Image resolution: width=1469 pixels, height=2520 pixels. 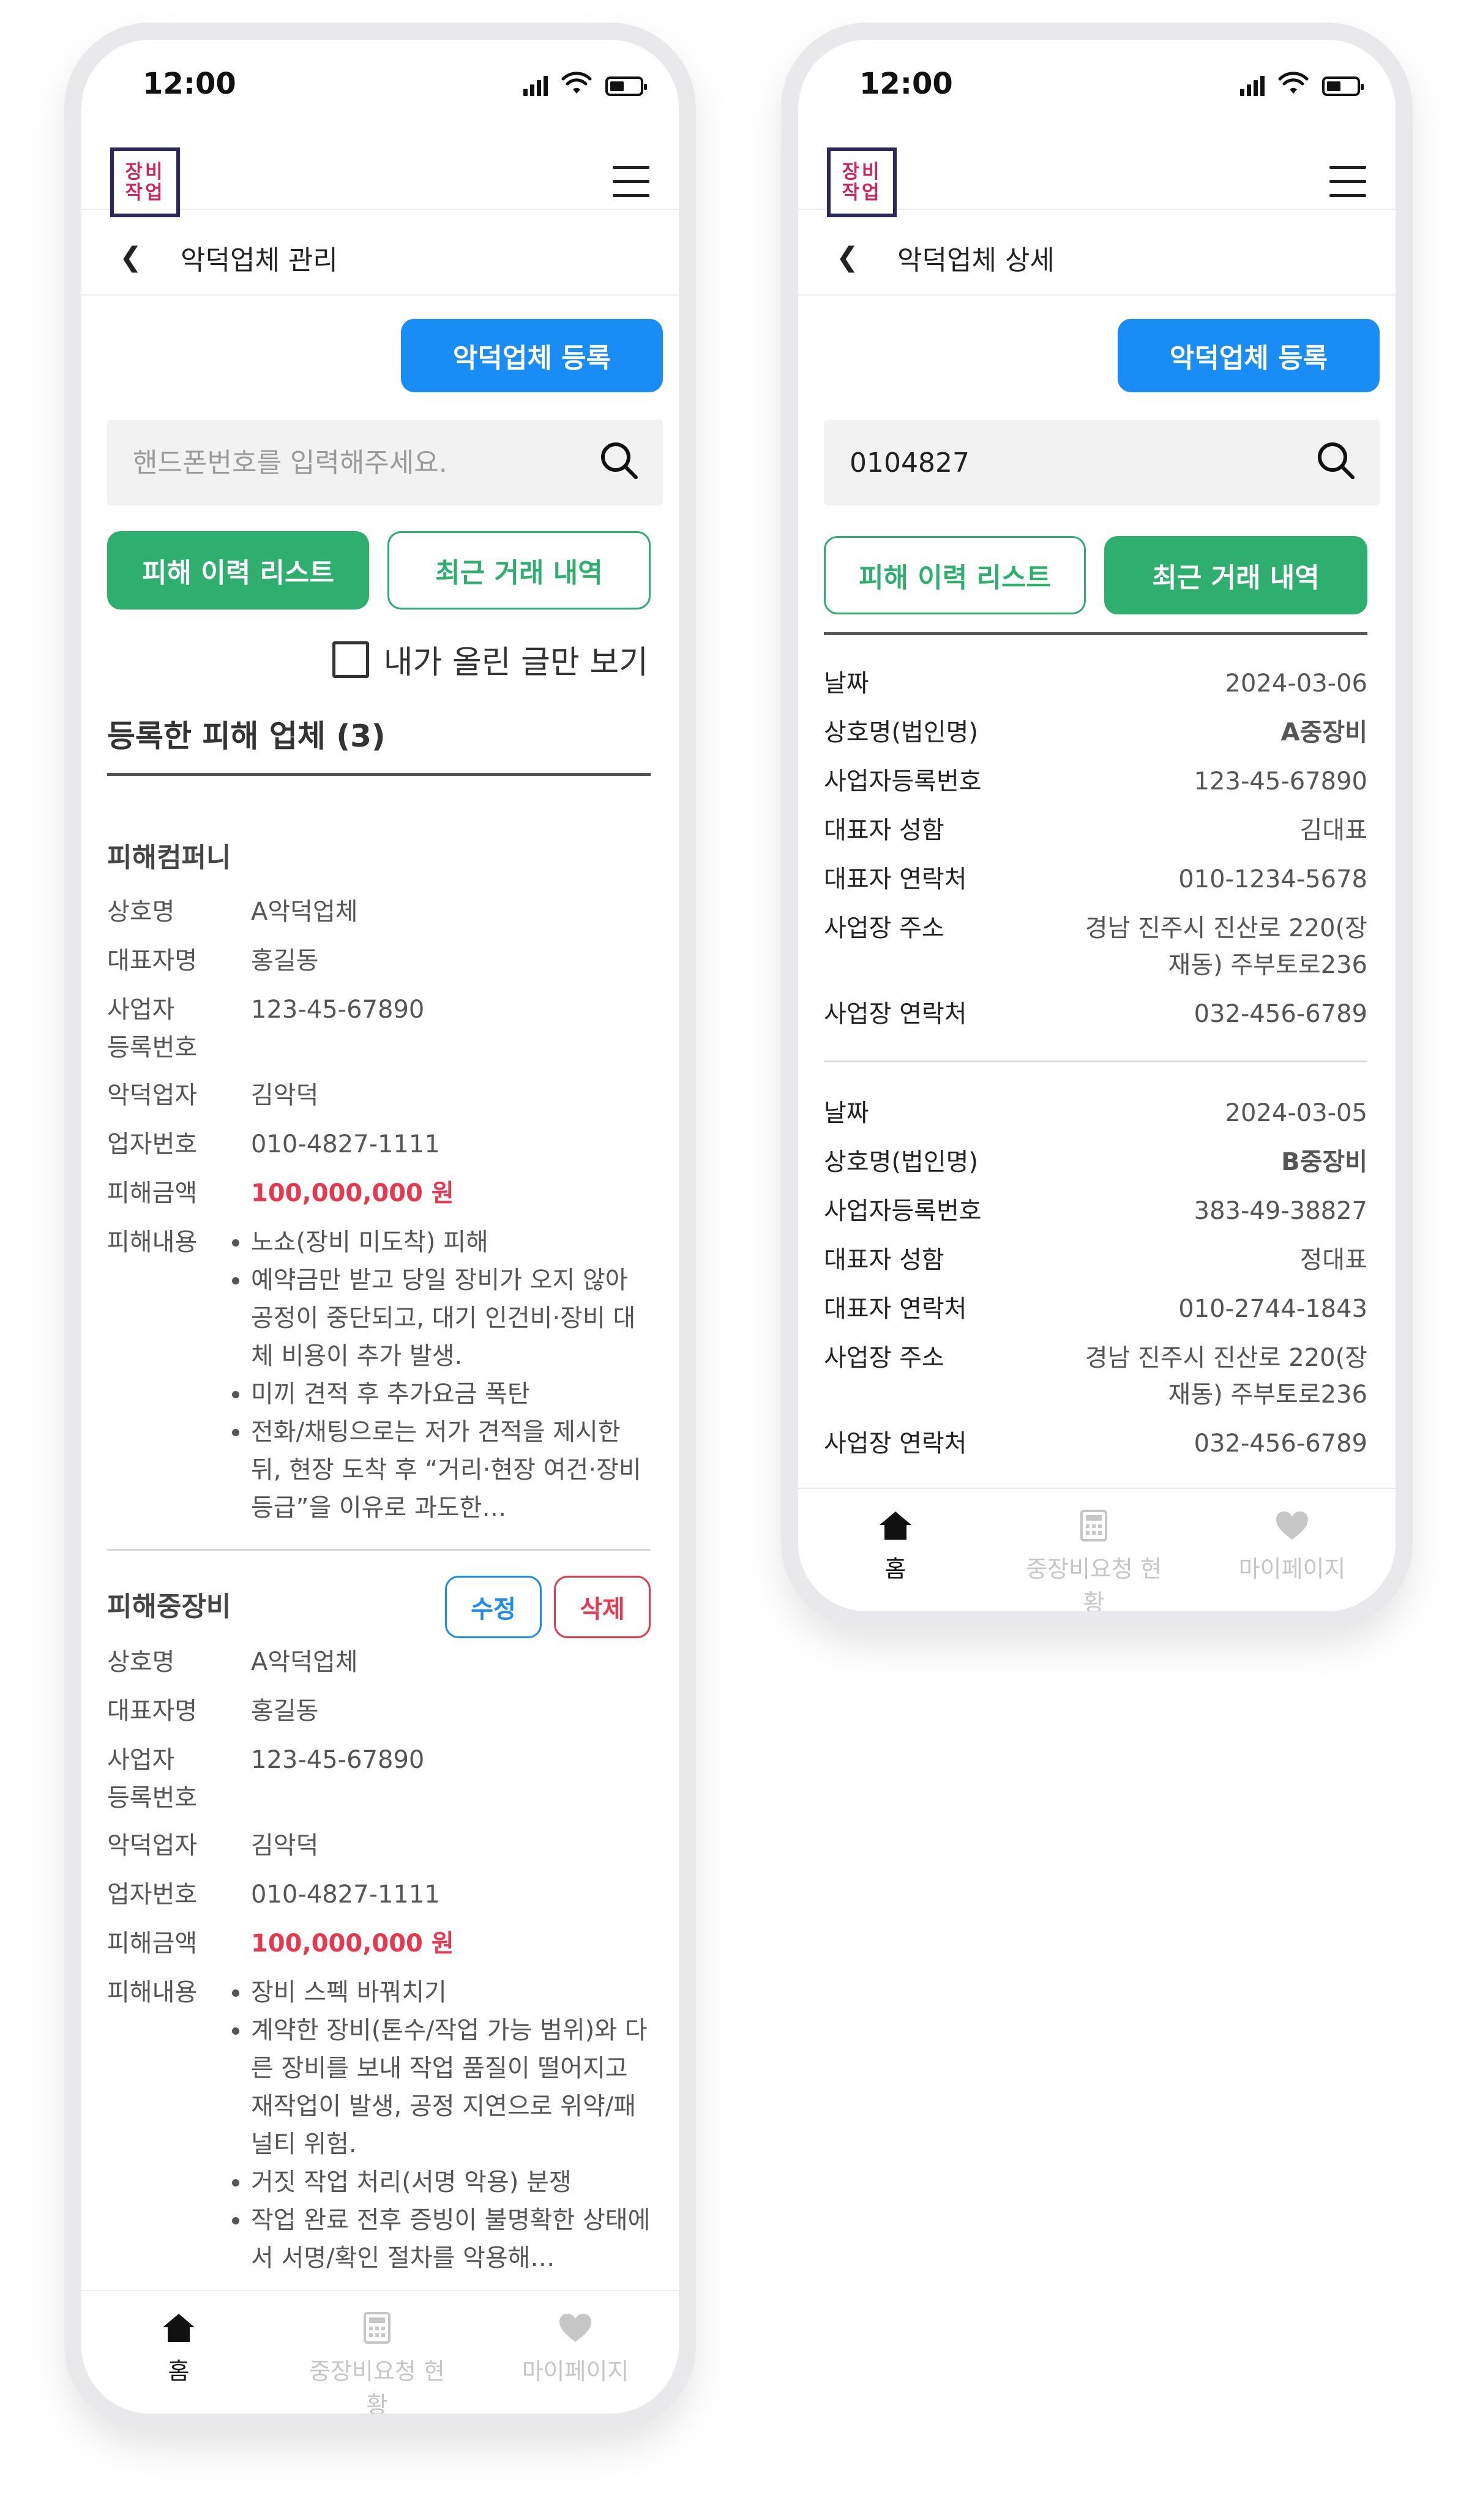 I want to click on record-row: 대표자 성함 김대표, so click(x=1095, y=830).